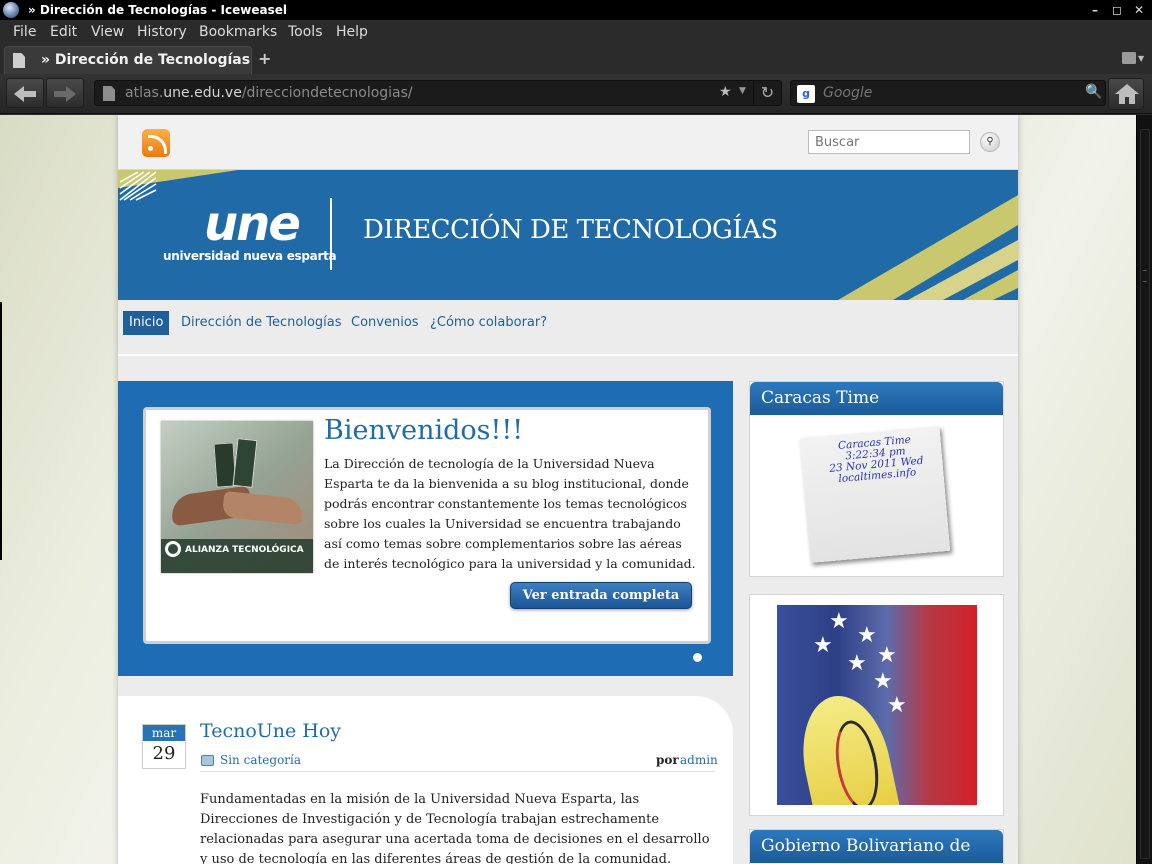 The width and height of the screenshot is (1152, 864). What do you see at coordinates (697, 657) in the screenshot?
I see `slider-dot` at bounding box center [697, 657].